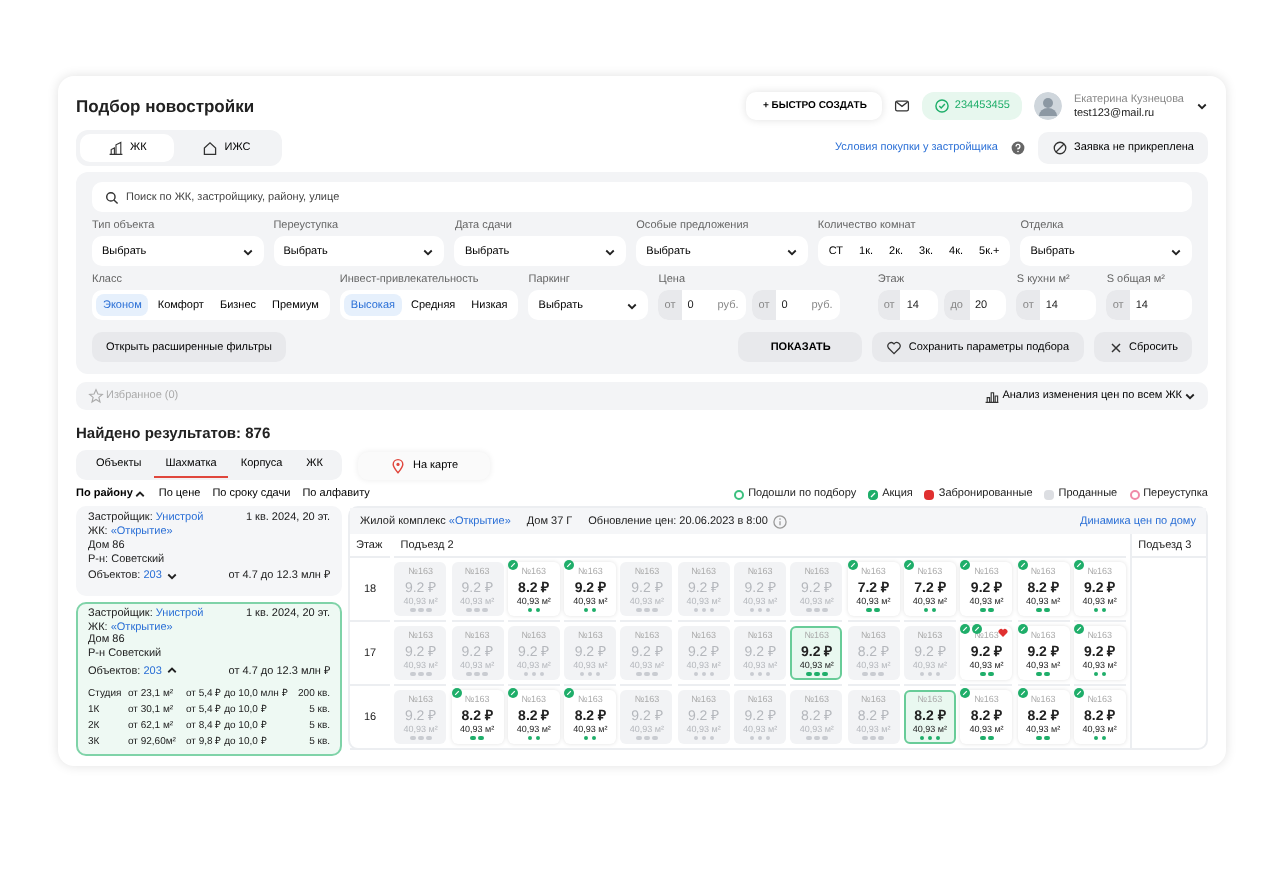 Image resolution: width=1284 pixels, height=888 pixels. I want to click on search-icon, so click(112, 197).